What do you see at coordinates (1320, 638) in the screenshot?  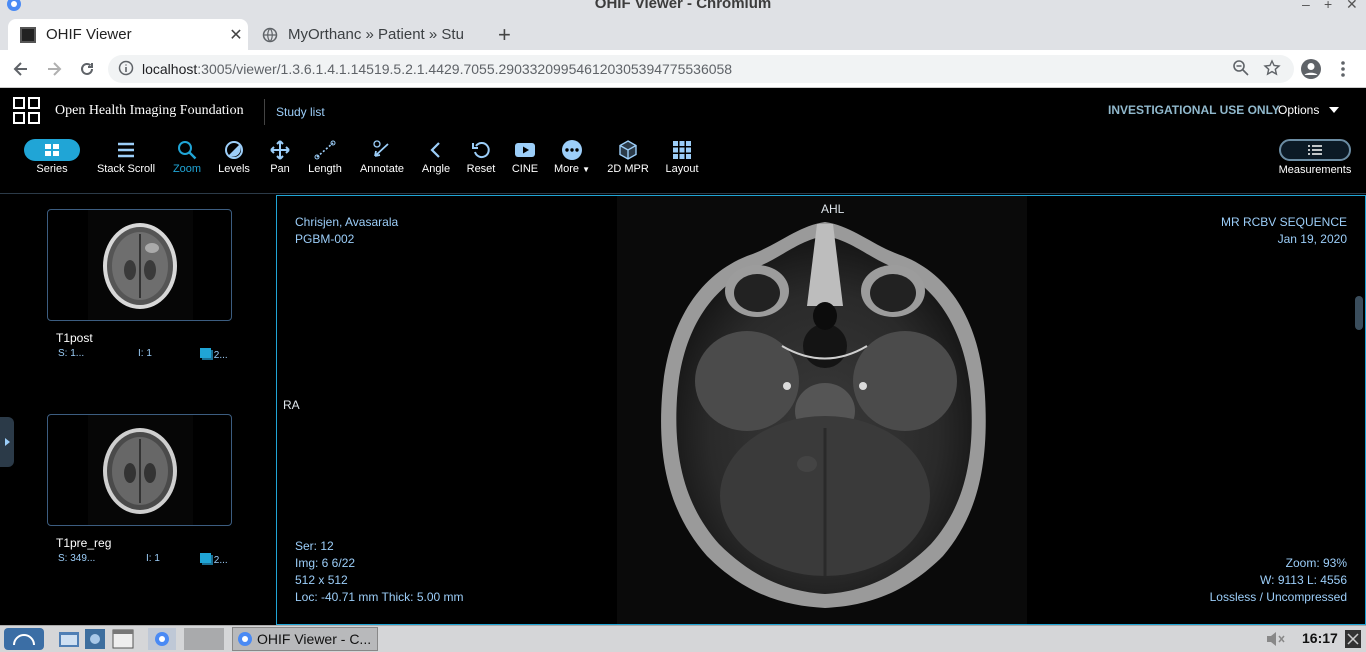 I see `clock: 16:17` at bounding box center [1320, 638].